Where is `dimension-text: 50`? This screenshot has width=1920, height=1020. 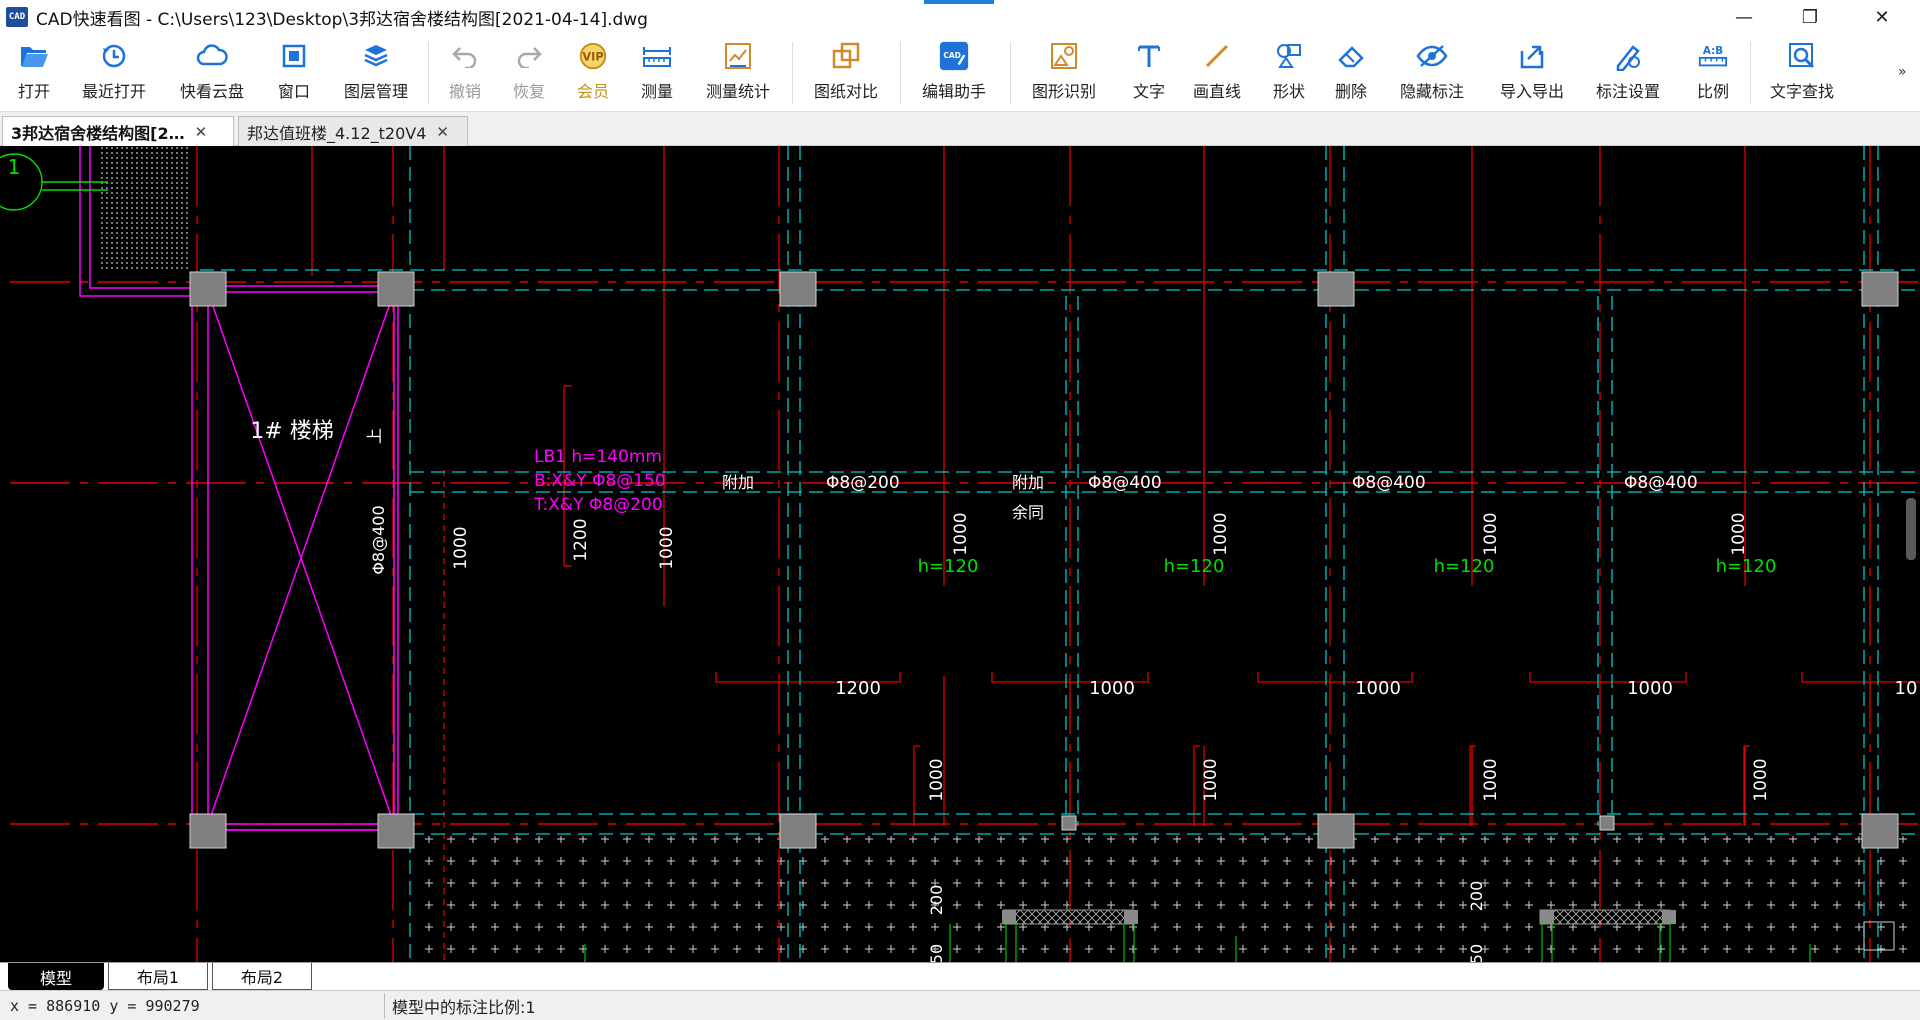 dimension-text: 50 is located at coordinates (1476, 953).